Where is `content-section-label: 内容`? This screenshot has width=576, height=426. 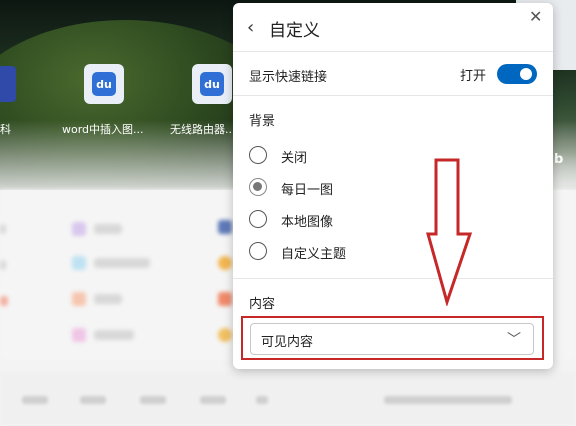 content-section-label: 内容 is located at coordinates (262, 304).